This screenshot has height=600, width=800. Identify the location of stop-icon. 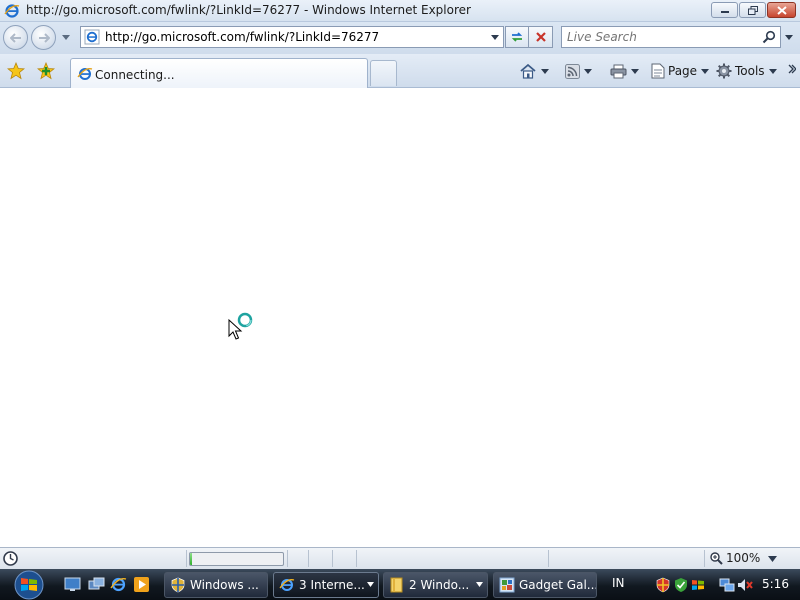
(540, 37).